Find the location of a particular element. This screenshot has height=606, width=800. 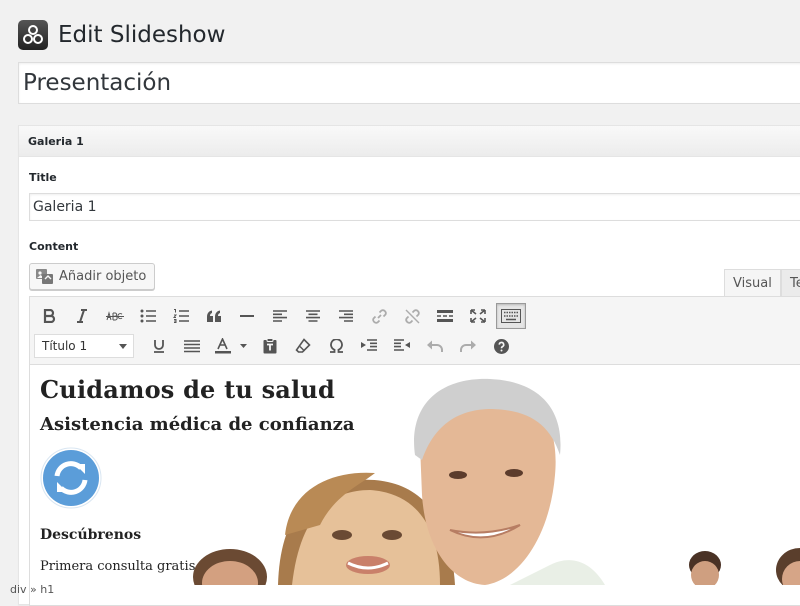

align-left-button is located at coordinates (280, 316).